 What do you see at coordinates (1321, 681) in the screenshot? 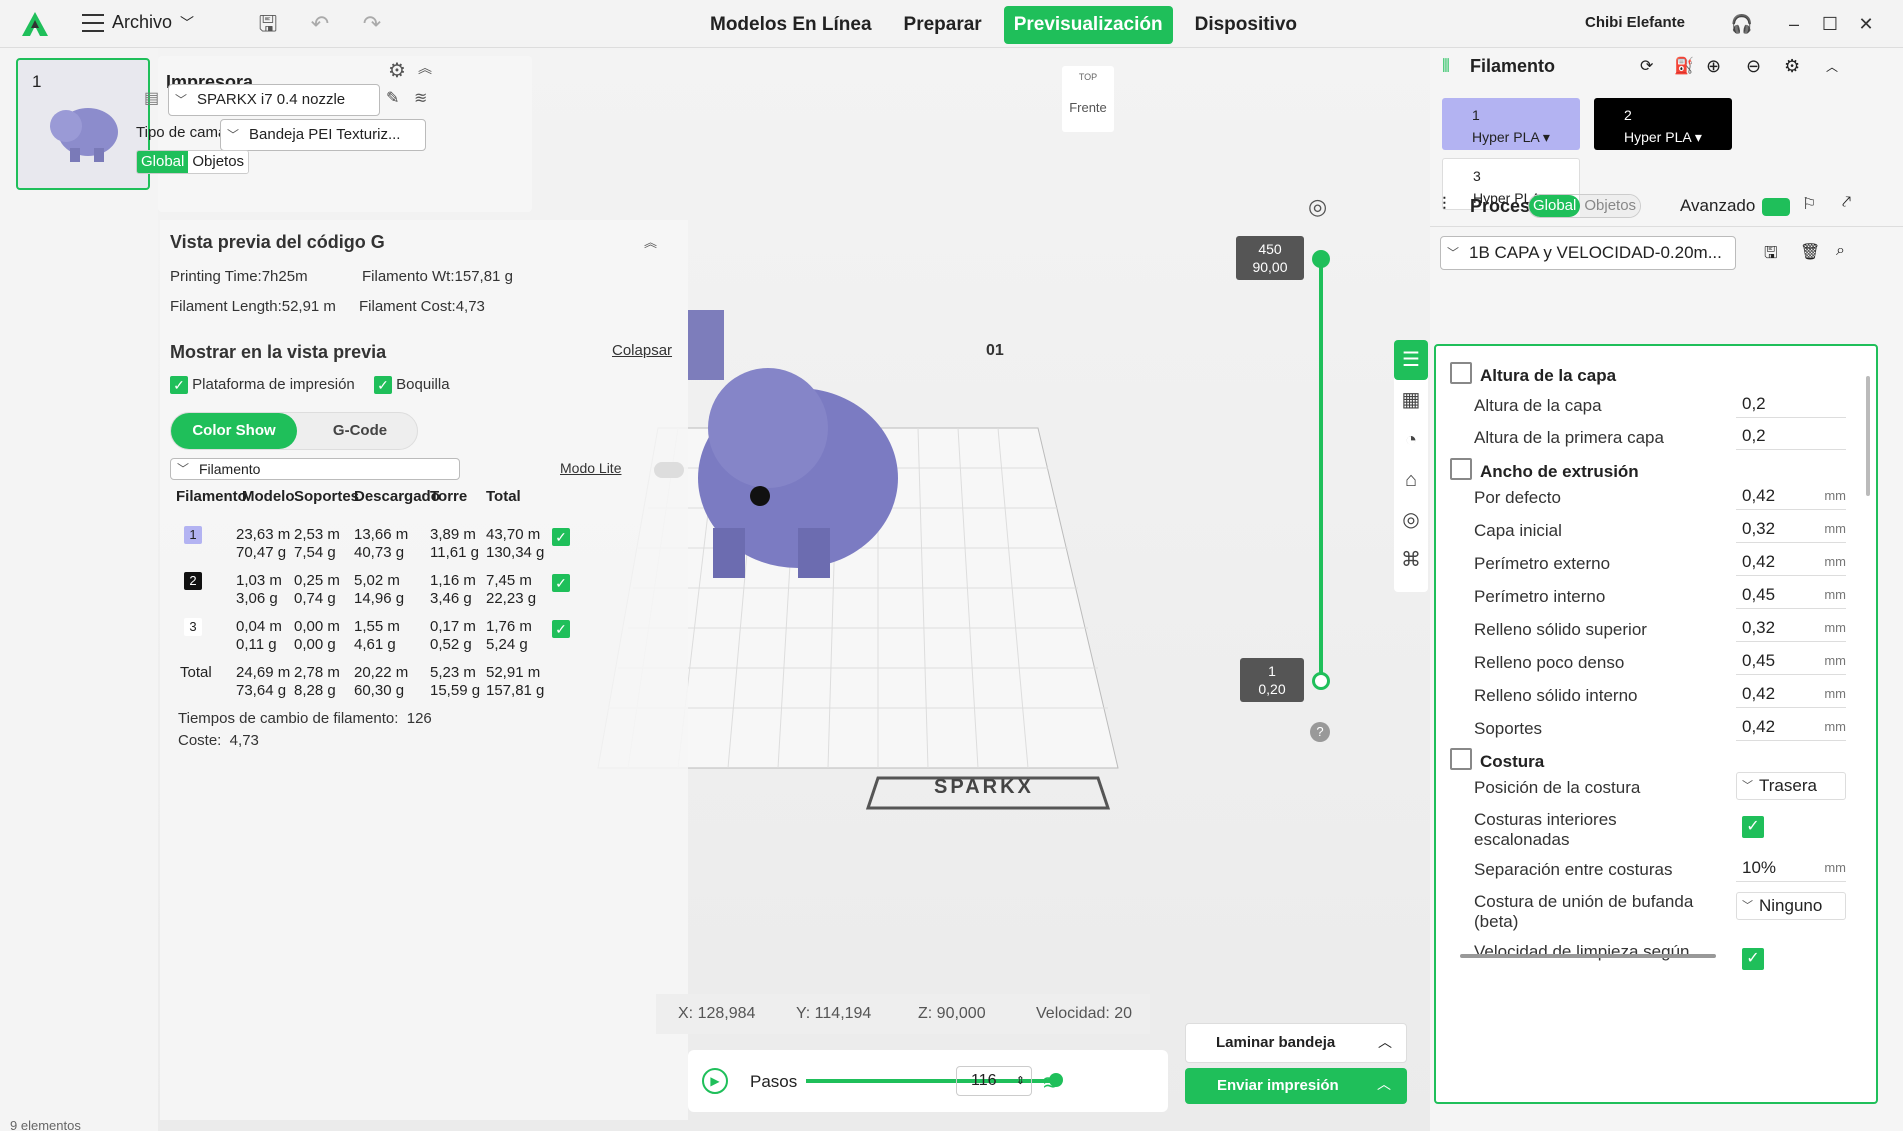
I see `layer-slider-bottom-handle` at bounding box center [1321, 681].